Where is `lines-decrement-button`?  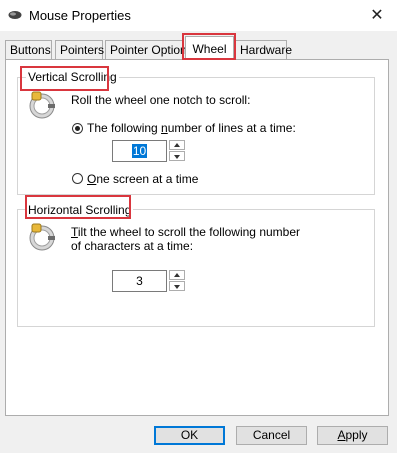
lines-decrement-button is located at coordinates (177, 156).